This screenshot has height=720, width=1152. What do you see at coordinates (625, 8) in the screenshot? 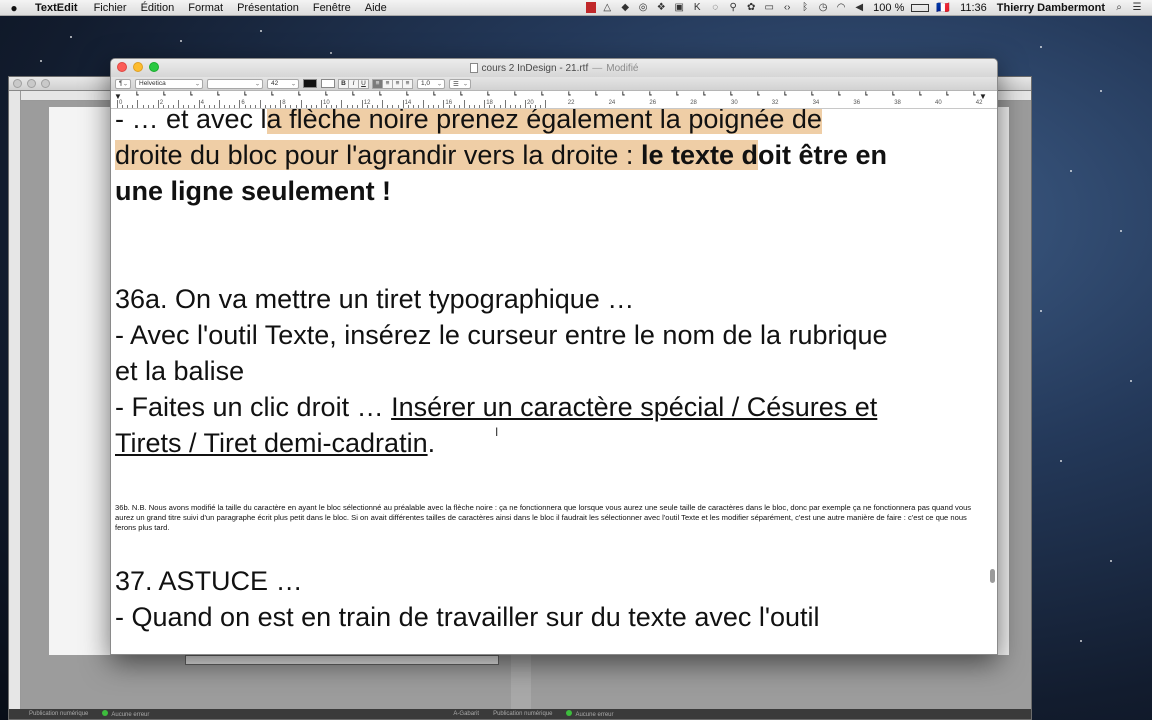
I see `evernote-icon: ◆` at bounding box center [625, 8].